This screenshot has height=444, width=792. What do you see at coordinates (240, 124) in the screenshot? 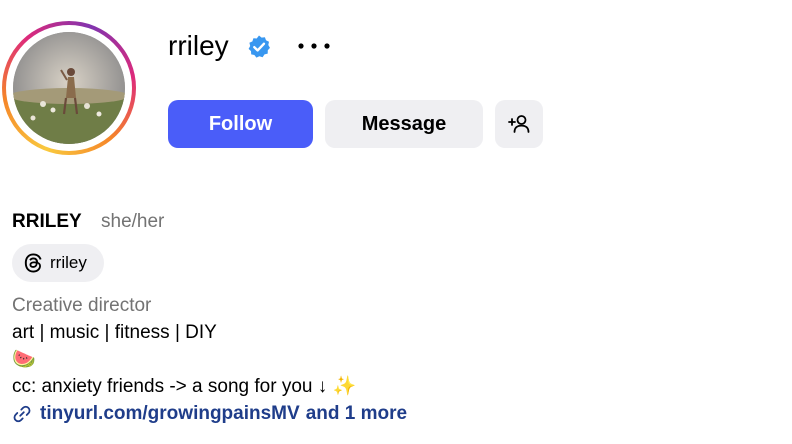
I see `follow-button: Follow` at bounding box center [240, 124].